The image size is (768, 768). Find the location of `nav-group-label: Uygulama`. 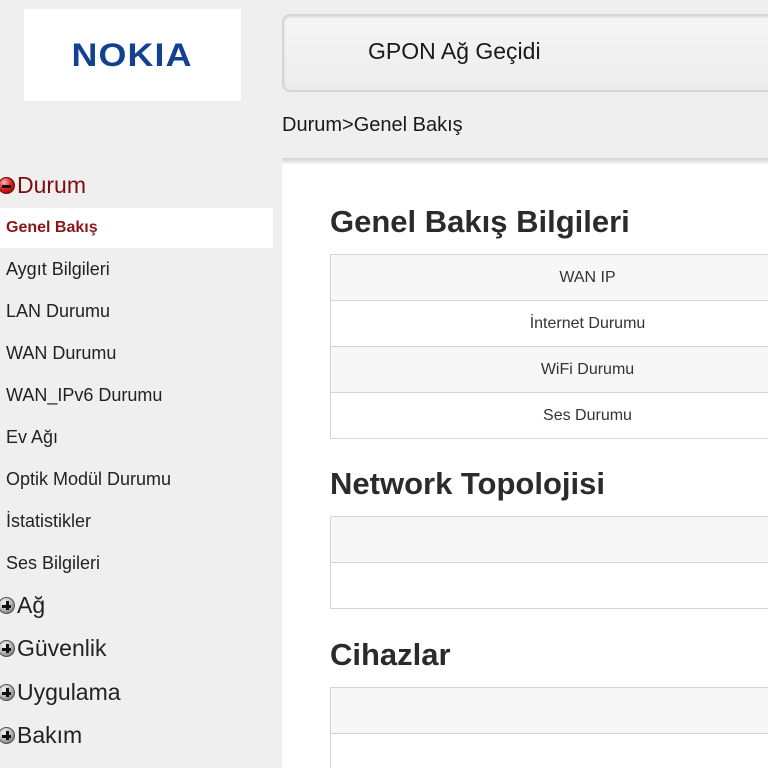

nav-group-label: Uygulama is located at coordinates (69, 691).